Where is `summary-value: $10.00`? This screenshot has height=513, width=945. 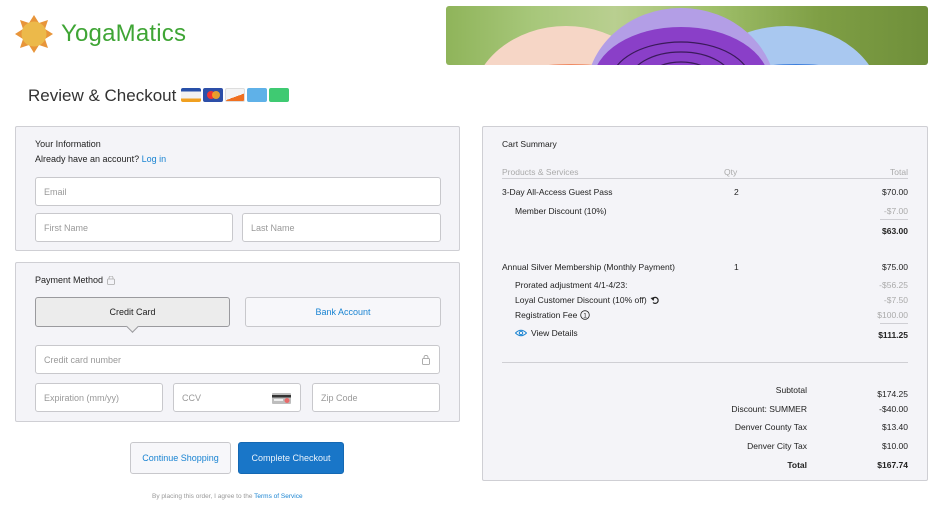 summary-value: $10.00 is located at coordinates (895, 446).